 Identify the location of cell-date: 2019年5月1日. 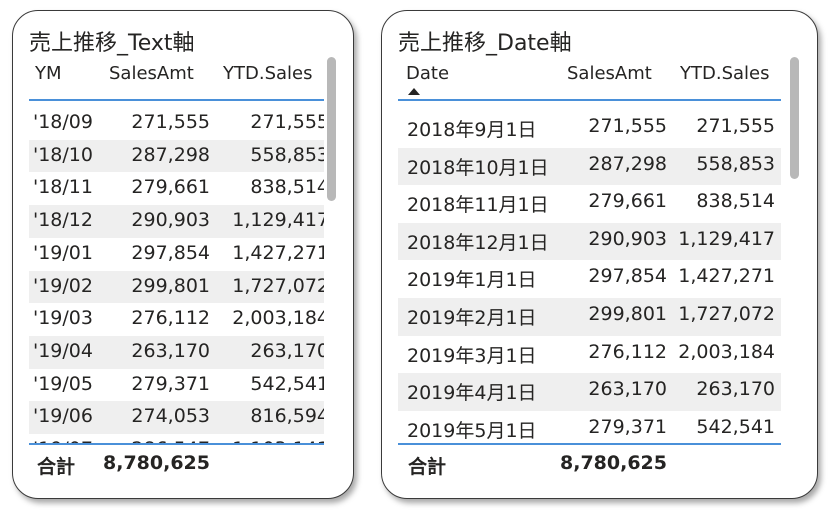
(472, 430).